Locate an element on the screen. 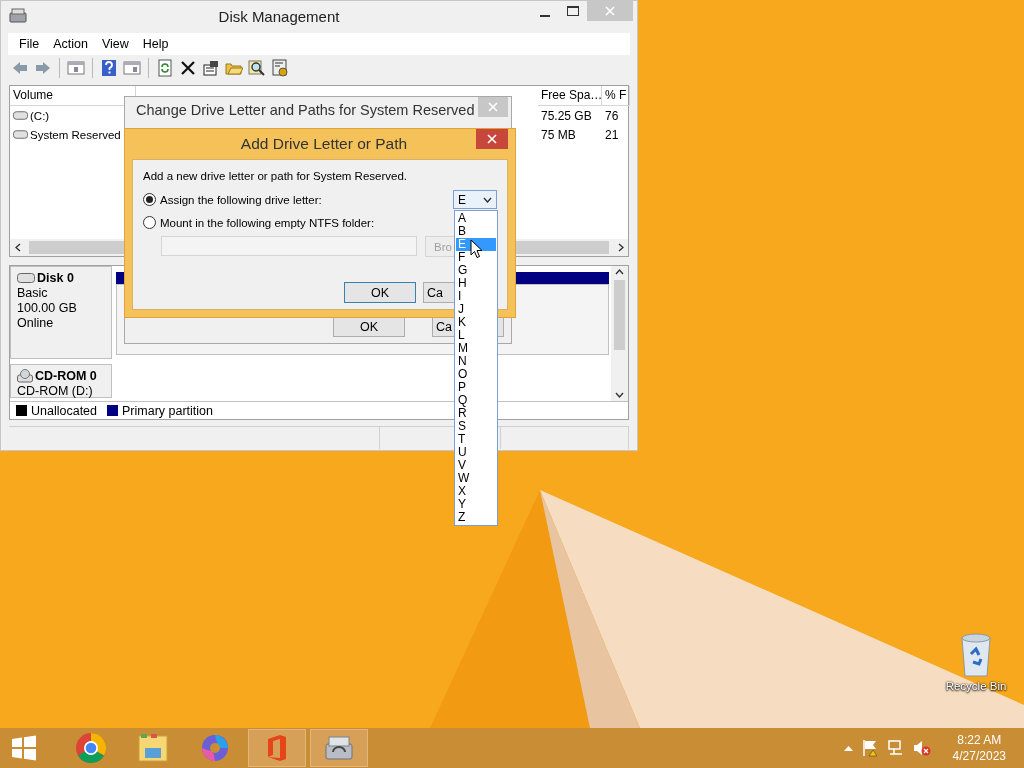 Image resolution: width=1024 pixels, height=768 pixels. drive-letter-option: S is located at coordinates (476, 426).